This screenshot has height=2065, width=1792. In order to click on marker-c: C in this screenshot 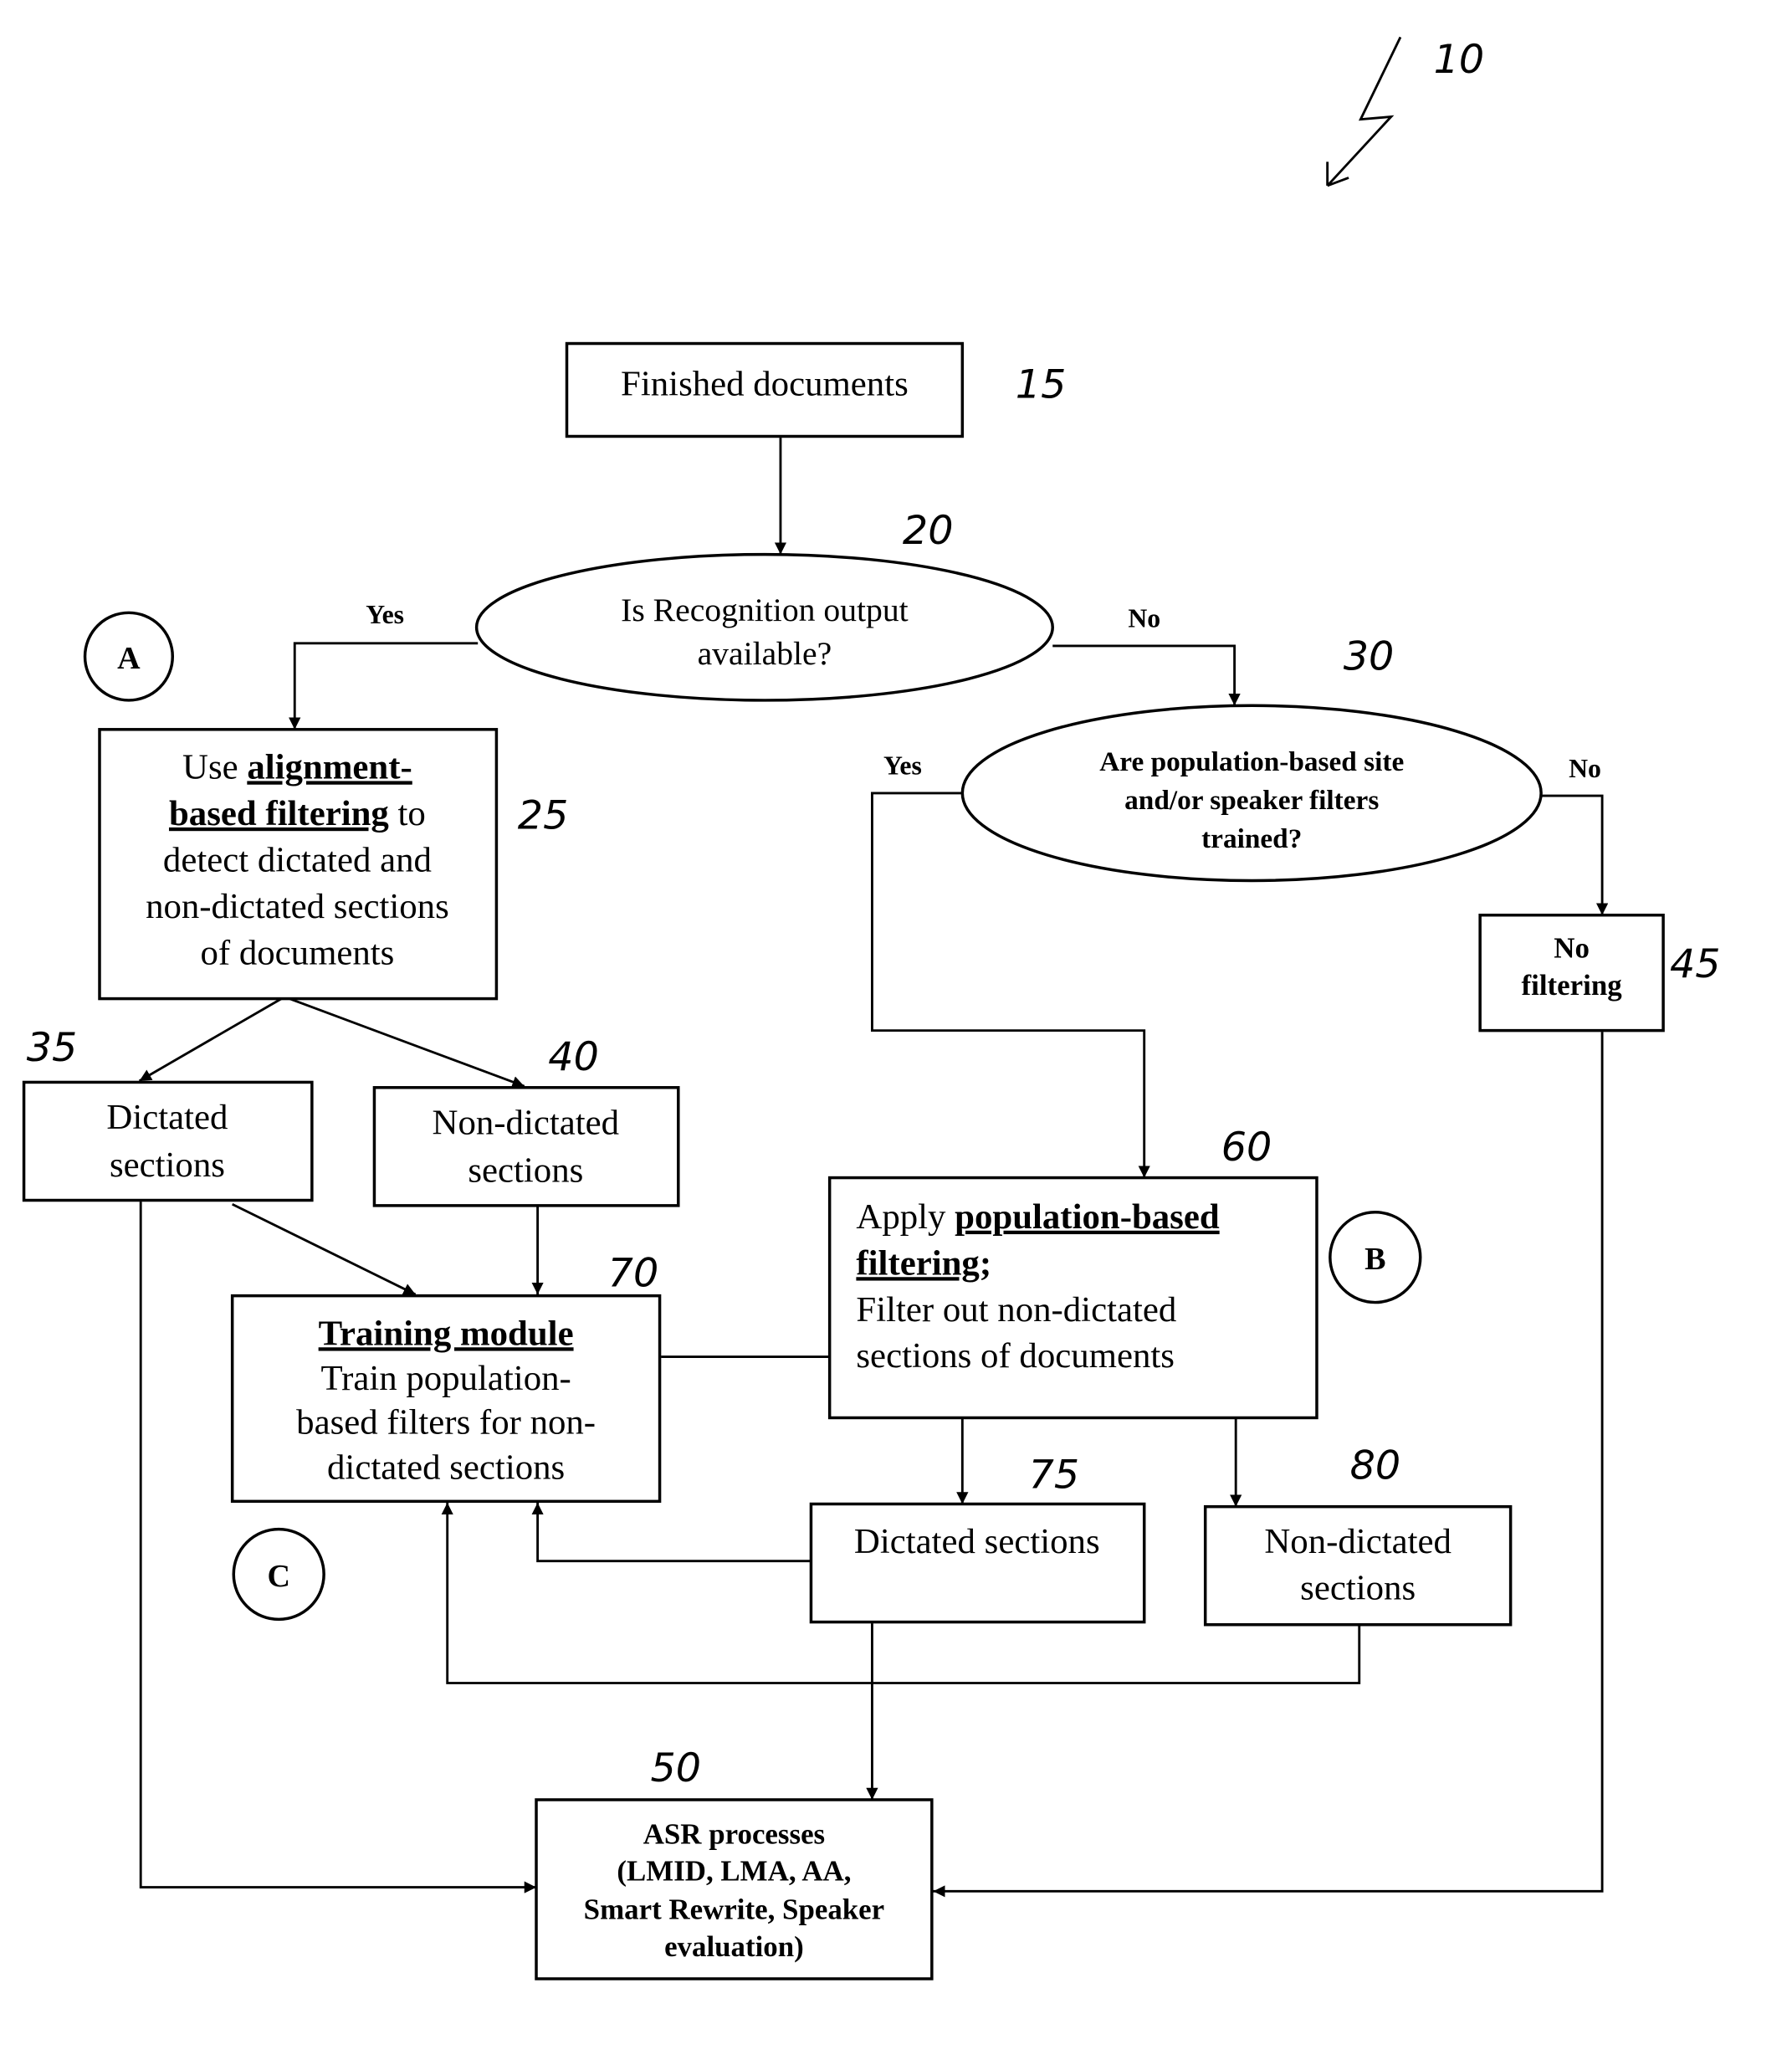, I will do `click(278, 1574)`.